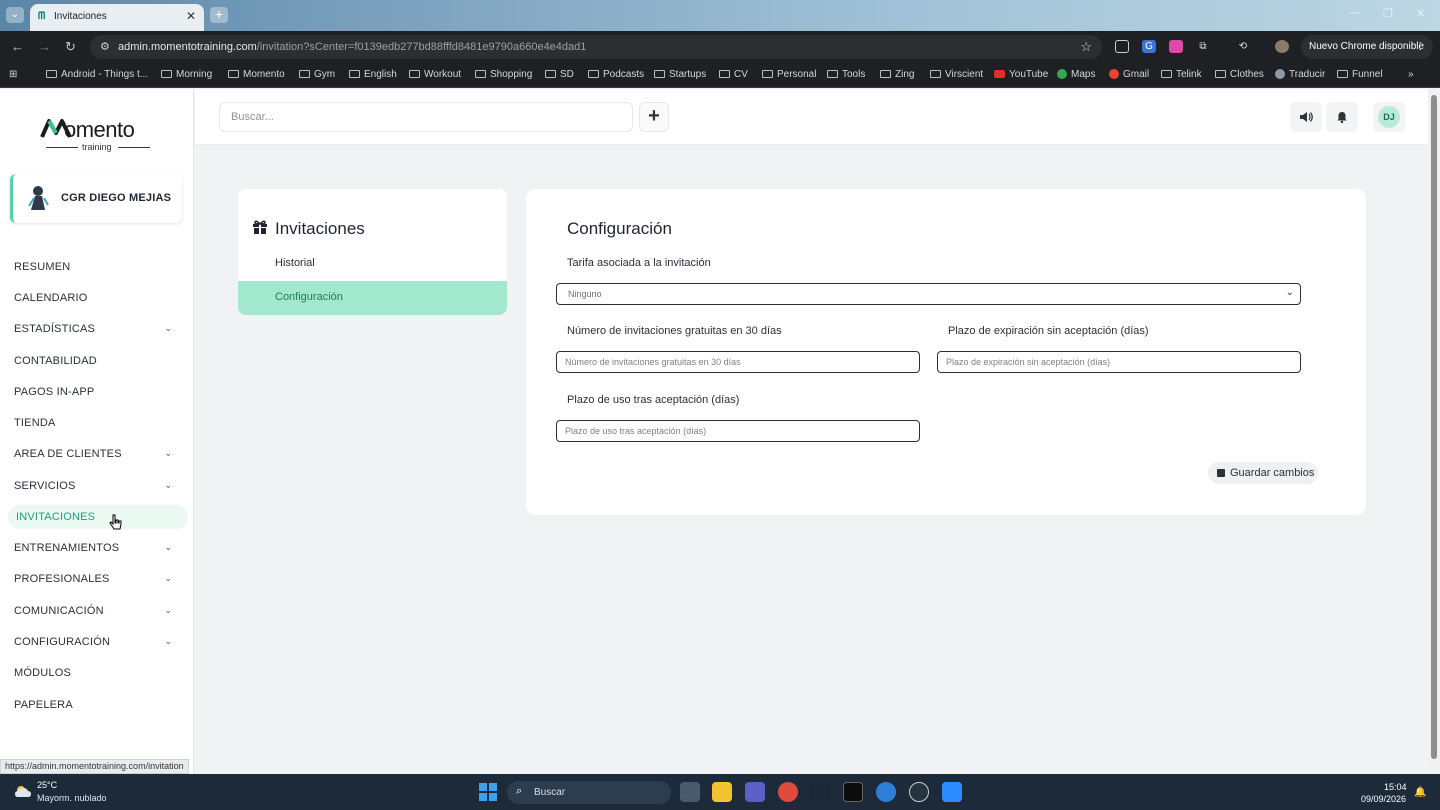  Describe the element at coordinates (67, 548) in the screenshot. I see `sidebar-item-label: ENTRENAMIENTOS` at that location.